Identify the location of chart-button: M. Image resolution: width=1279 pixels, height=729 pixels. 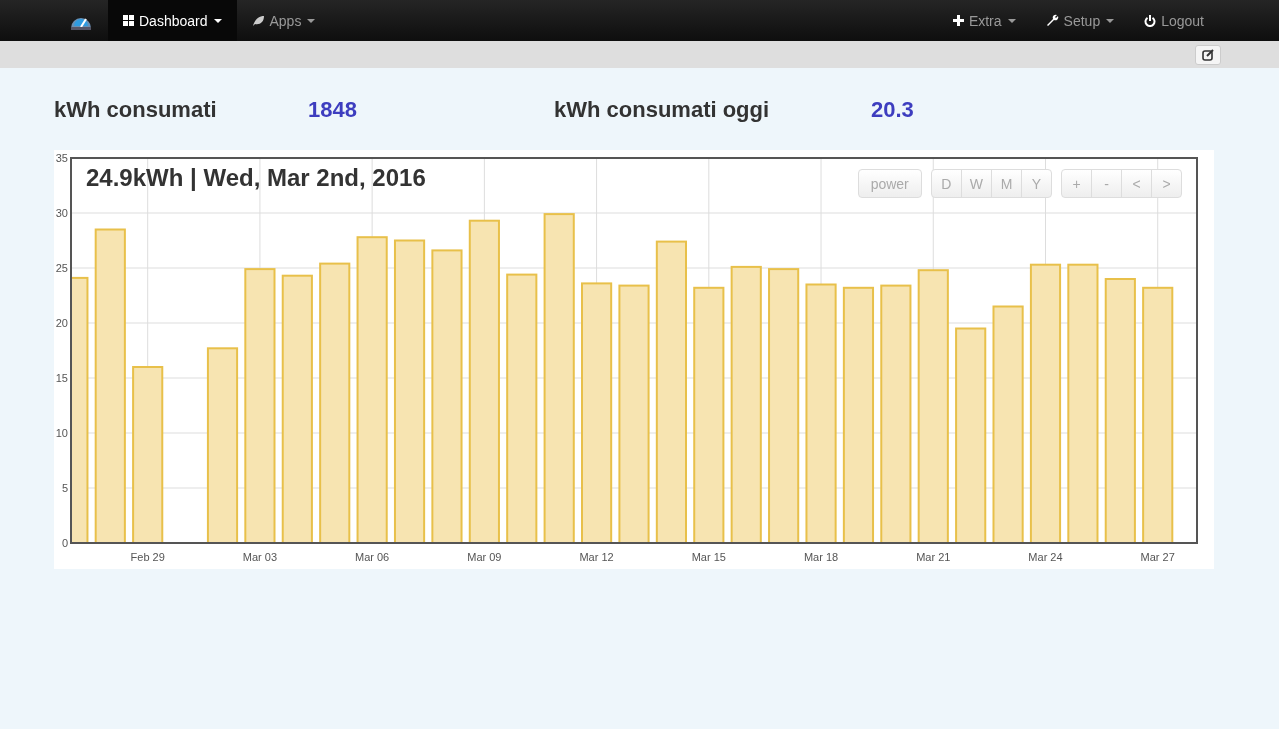
(1006, 183).